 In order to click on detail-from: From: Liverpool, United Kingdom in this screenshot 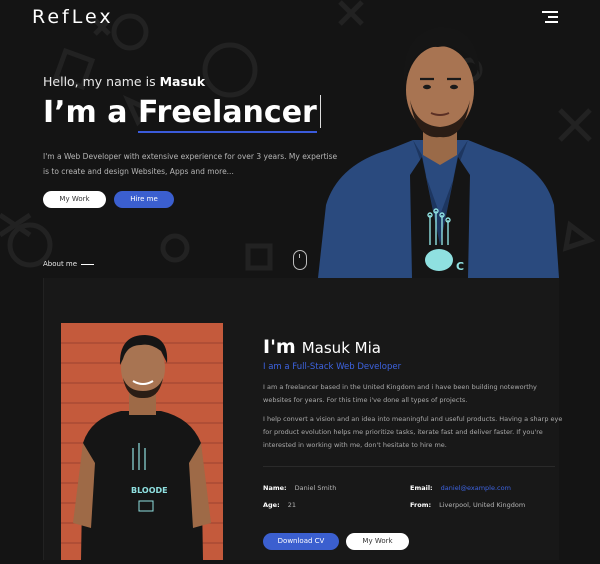, I will do `click(467, 505)`.